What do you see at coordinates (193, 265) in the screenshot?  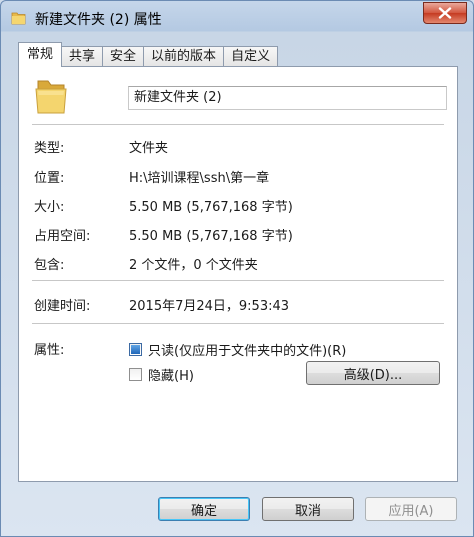 I see `contains-value: 2 个文件，0 个文件夹` at bounding box center [193, 265].